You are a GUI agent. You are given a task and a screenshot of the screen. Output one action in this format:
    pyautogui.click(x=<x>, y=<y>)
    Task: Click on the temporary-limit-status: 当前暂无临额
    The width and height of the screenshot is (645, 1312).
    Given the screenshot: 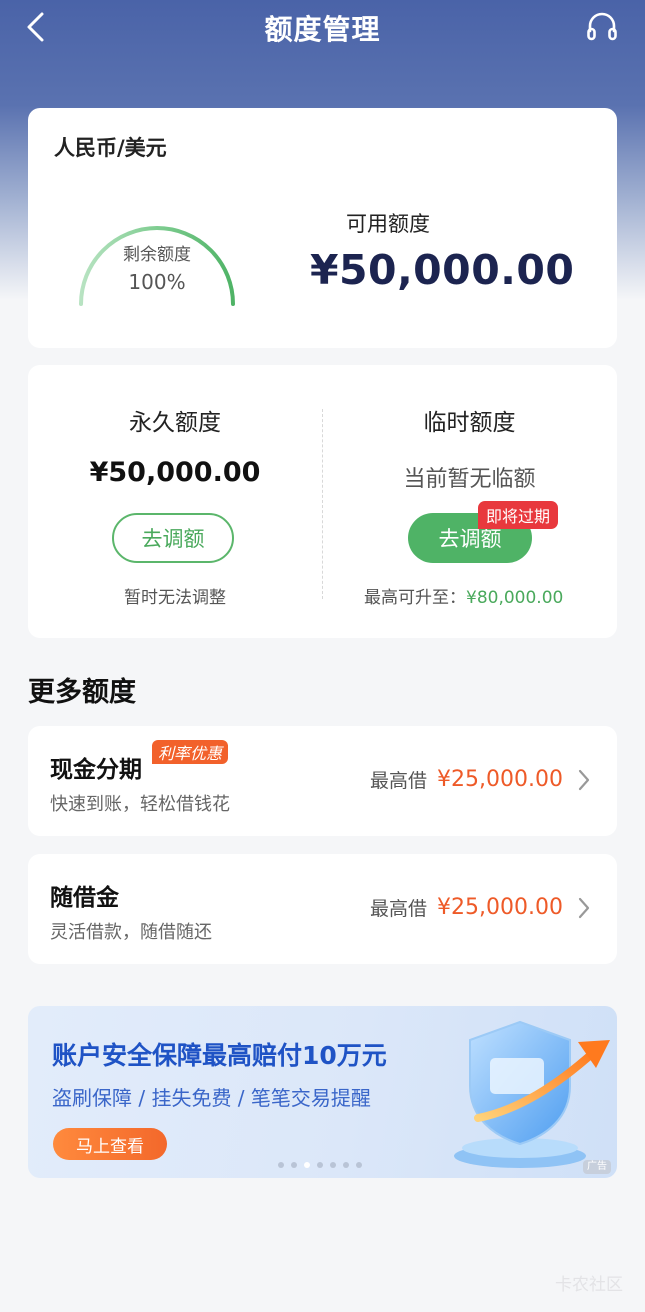 What is the action you would take?
    pyautogui.click(x=469, y=479)
    